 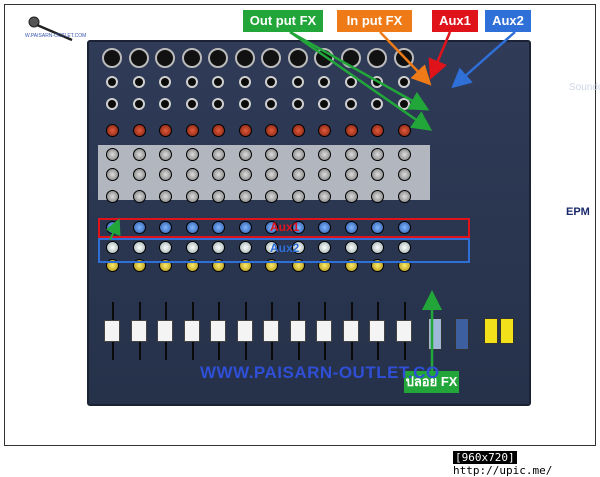 What do you see at coordinates (435, 334) in the screenshot?
I see `fx-return-fader` at bounding box center [435, 334].